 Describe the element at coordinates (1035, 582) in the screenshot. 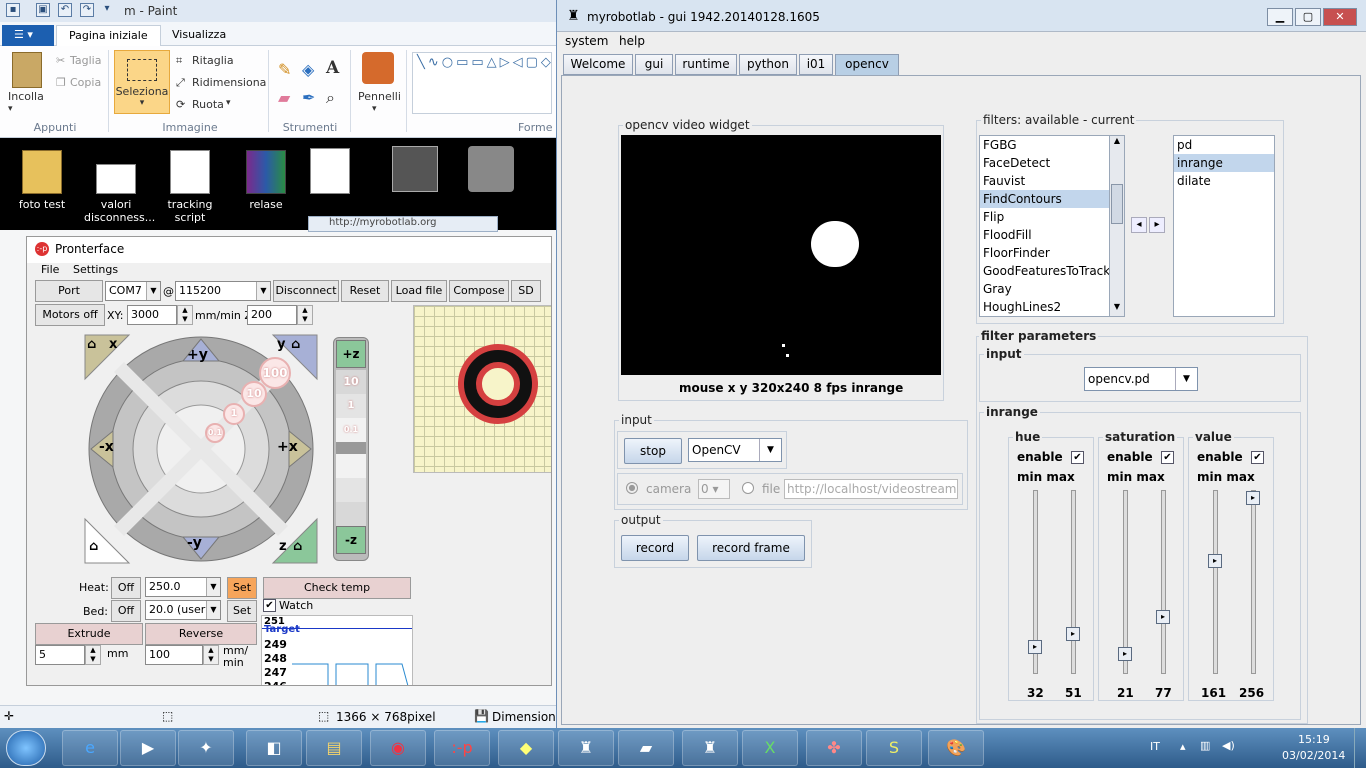

I see `hue-min-slider: ▸` at that location.